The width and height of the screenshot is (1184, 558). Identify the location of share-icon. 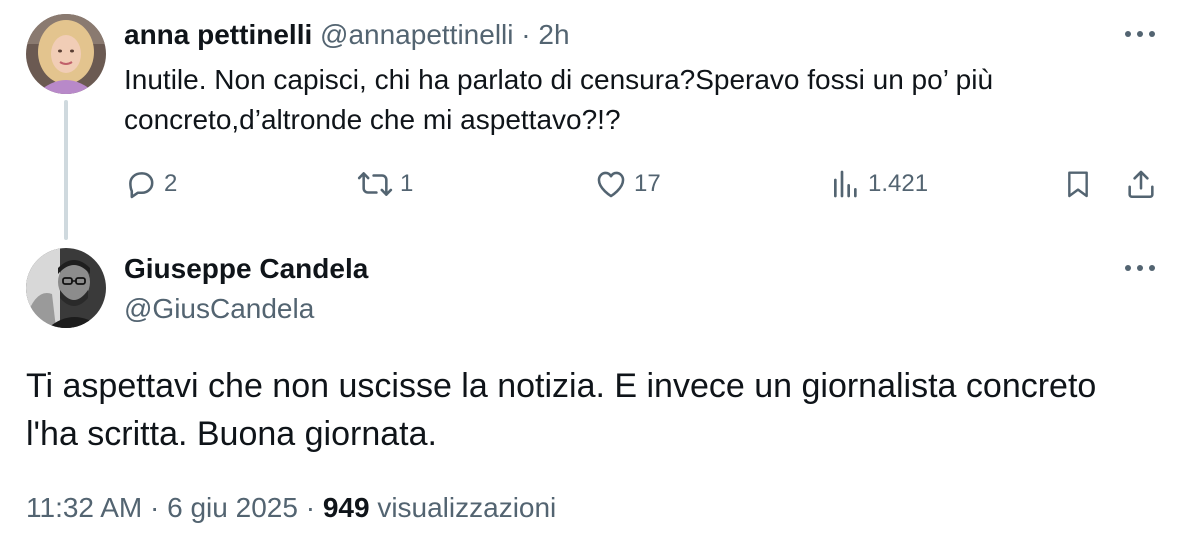
(1141, 184).